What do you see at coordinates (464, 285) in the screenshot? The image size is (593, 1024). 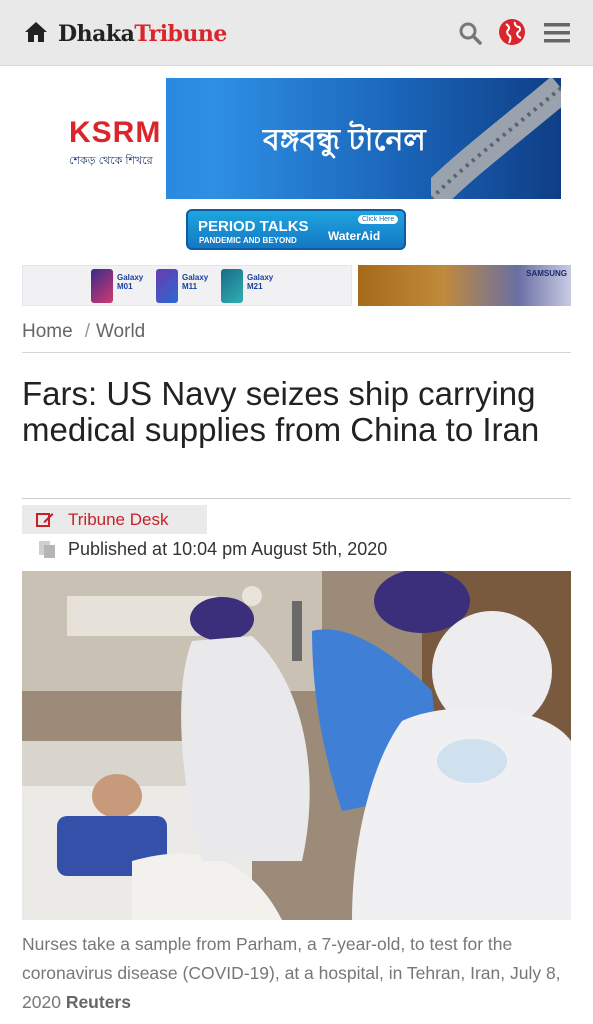 I see `samsung-food-ad: SAMSUNG` at bounding box center [464, 285].